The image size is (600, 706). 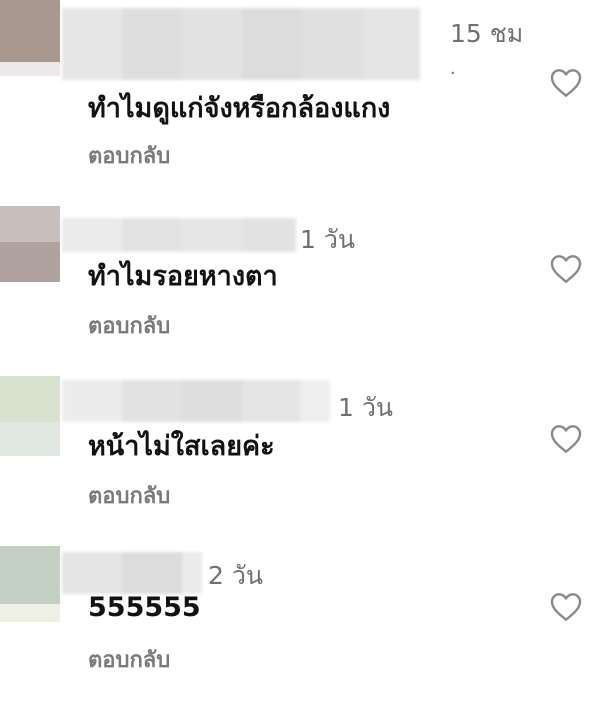 What do you see at coordinates (235, 575) in the screenshot?
I see `comment-timestamp: 2 วัน` at bounding box center [235, 575].